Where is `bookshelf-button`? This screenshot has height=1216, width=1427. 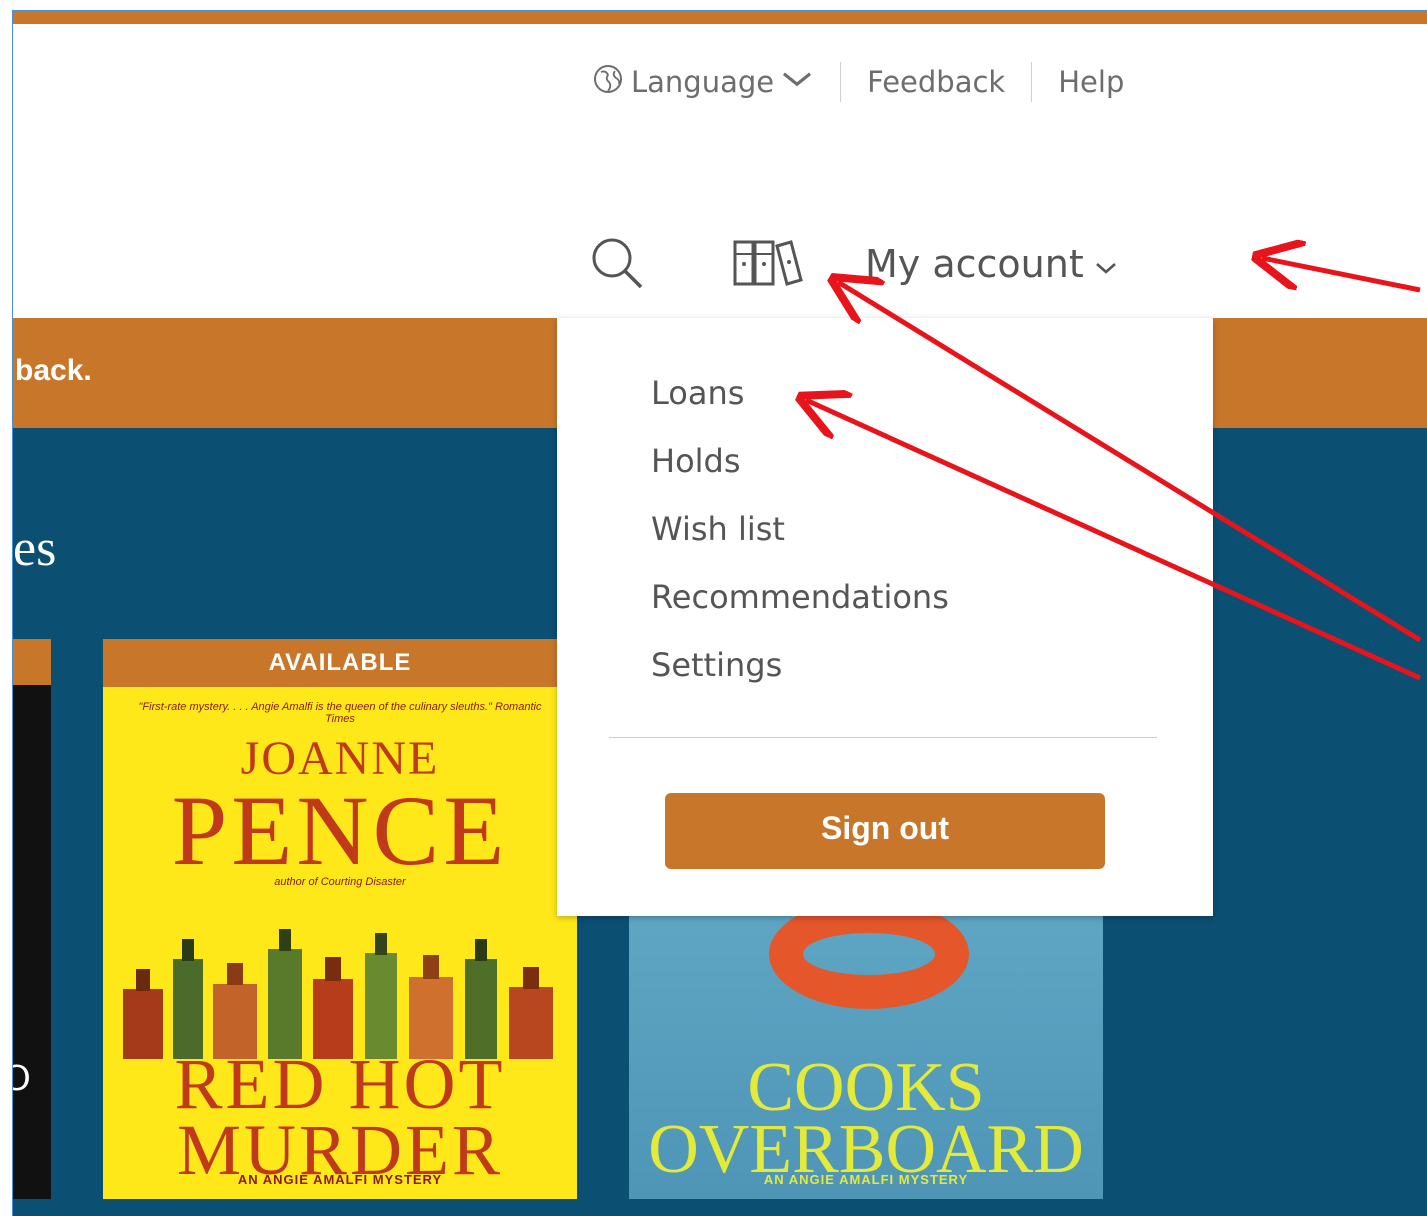 bookshelf-button is located at coordinates (767, 264).